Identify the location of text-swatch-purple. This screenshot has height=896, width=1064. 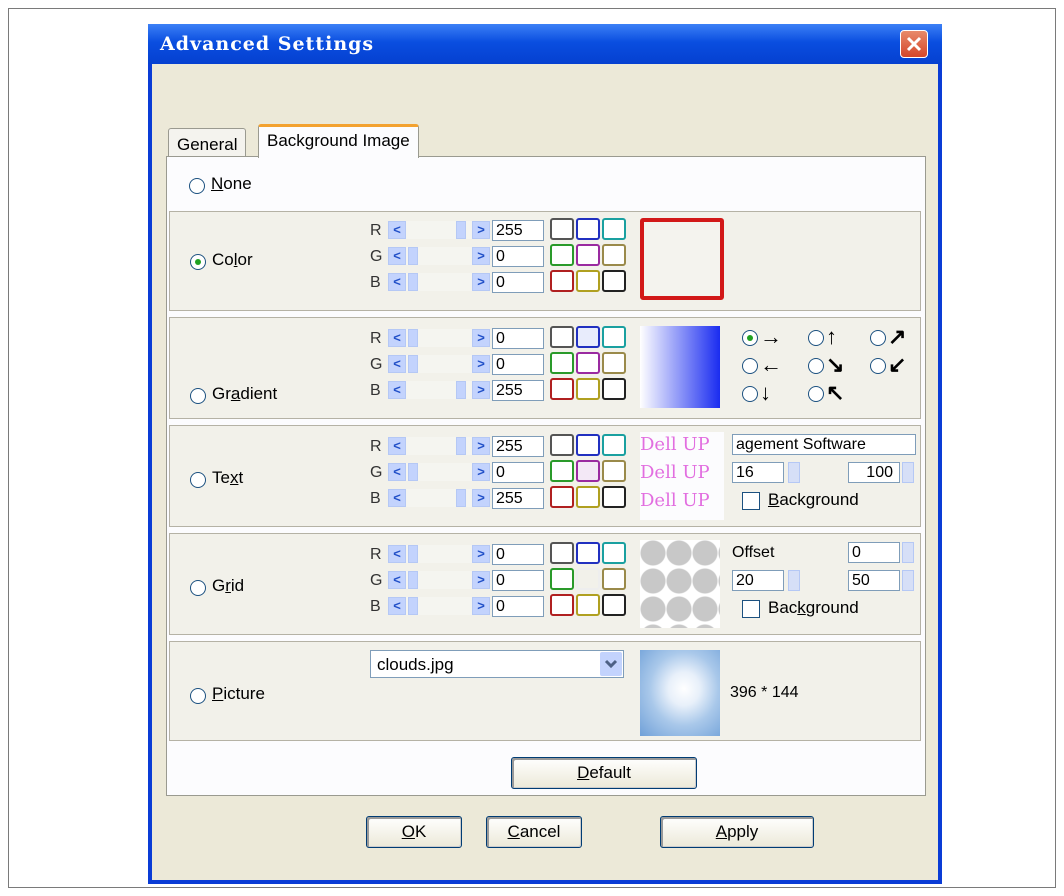
(588, 471).